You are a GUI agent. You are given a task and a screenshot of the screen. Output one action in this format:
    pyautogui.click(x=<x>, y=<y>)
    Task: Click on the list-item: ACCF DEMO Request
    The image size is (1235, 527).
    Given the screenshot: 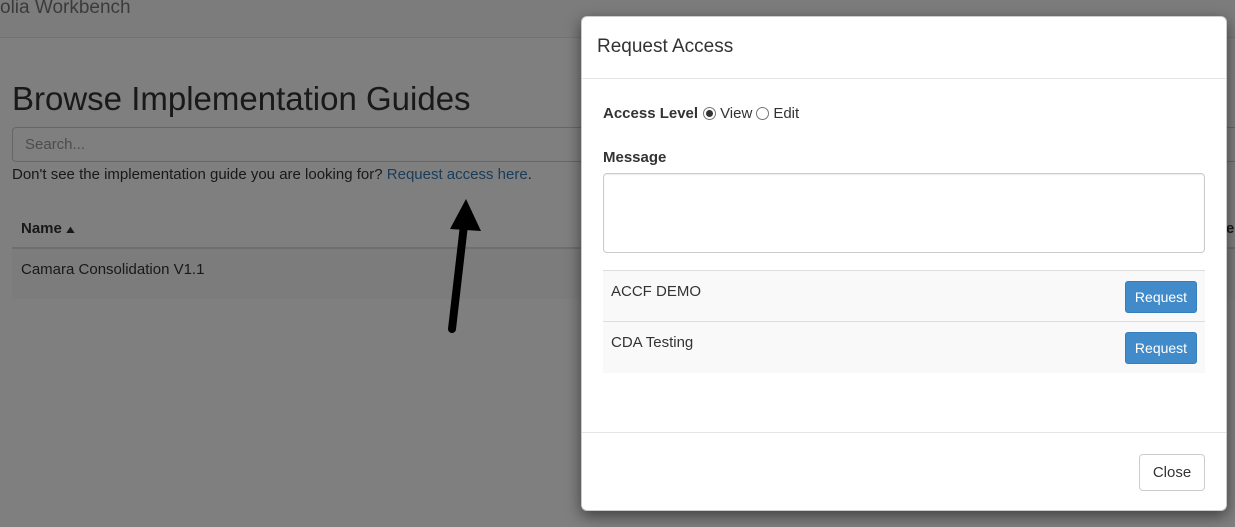 What is the action you would take?
    pyautogui.click(x=904, y=295)
    